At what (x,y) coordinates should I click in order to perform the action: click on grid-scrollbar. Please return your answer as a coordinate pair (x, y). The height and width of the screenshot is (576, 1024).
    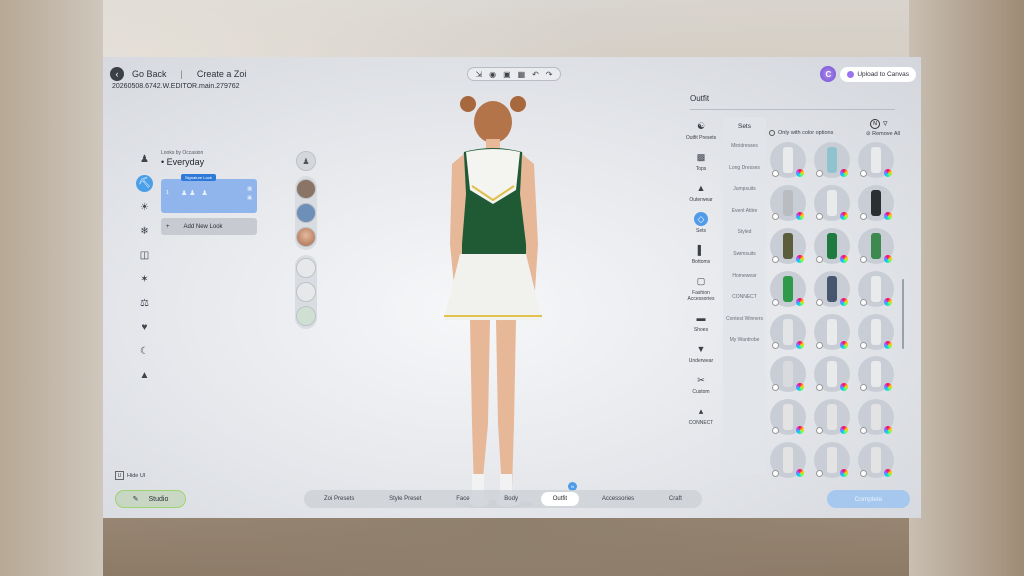
    Looking at the image, I should click on (903, 314).